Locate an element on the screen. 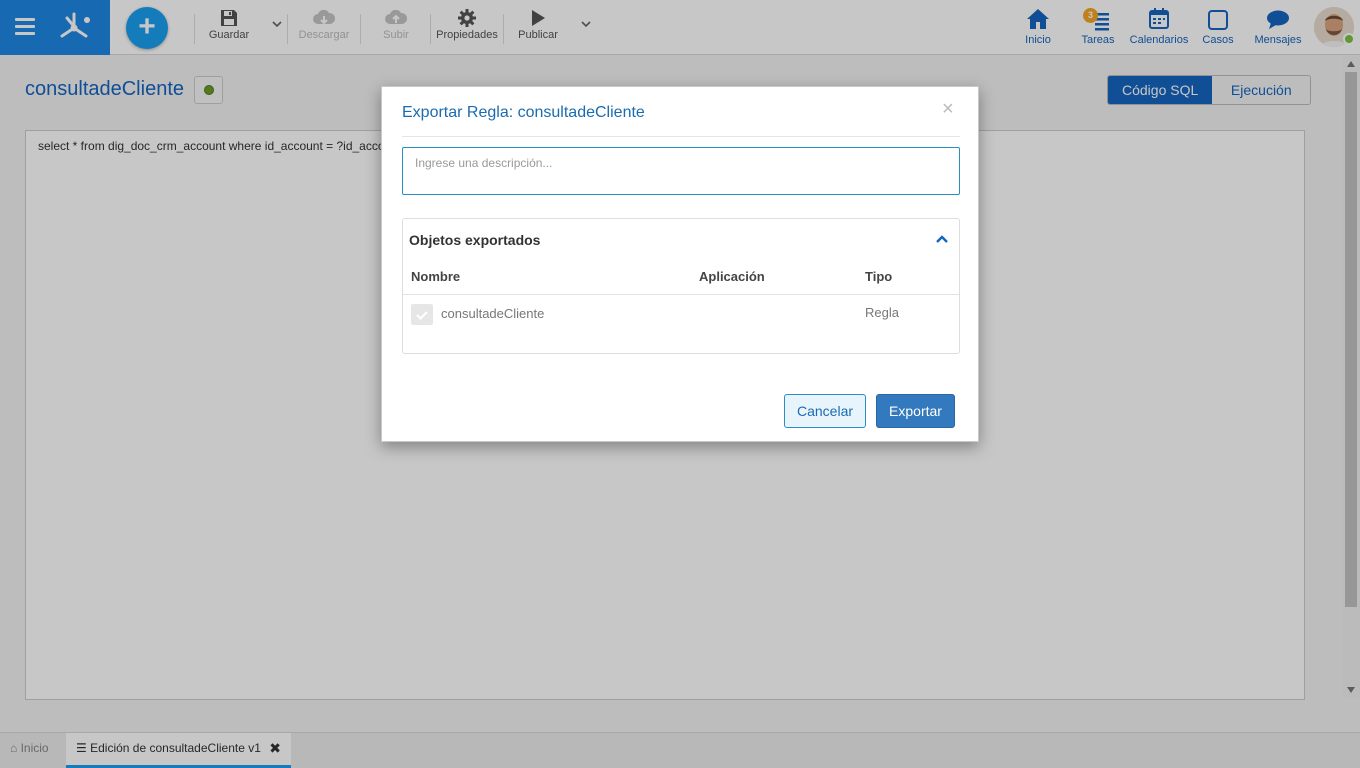 The height and width of the screenshot is (768, 1360). cancel-button: Cancelar is located at coordinates (825, 411).